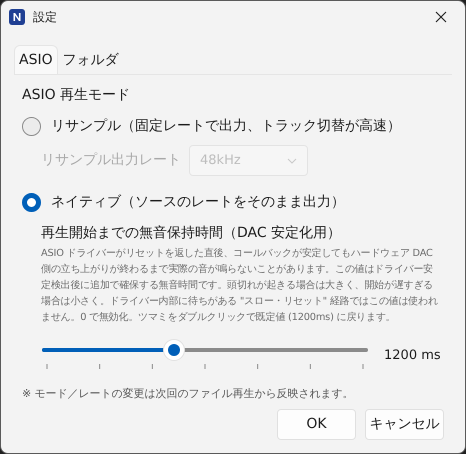  Describe the element at coordinates (316, 424) in the screenshot. I see `dialog-button: OK` at that location.